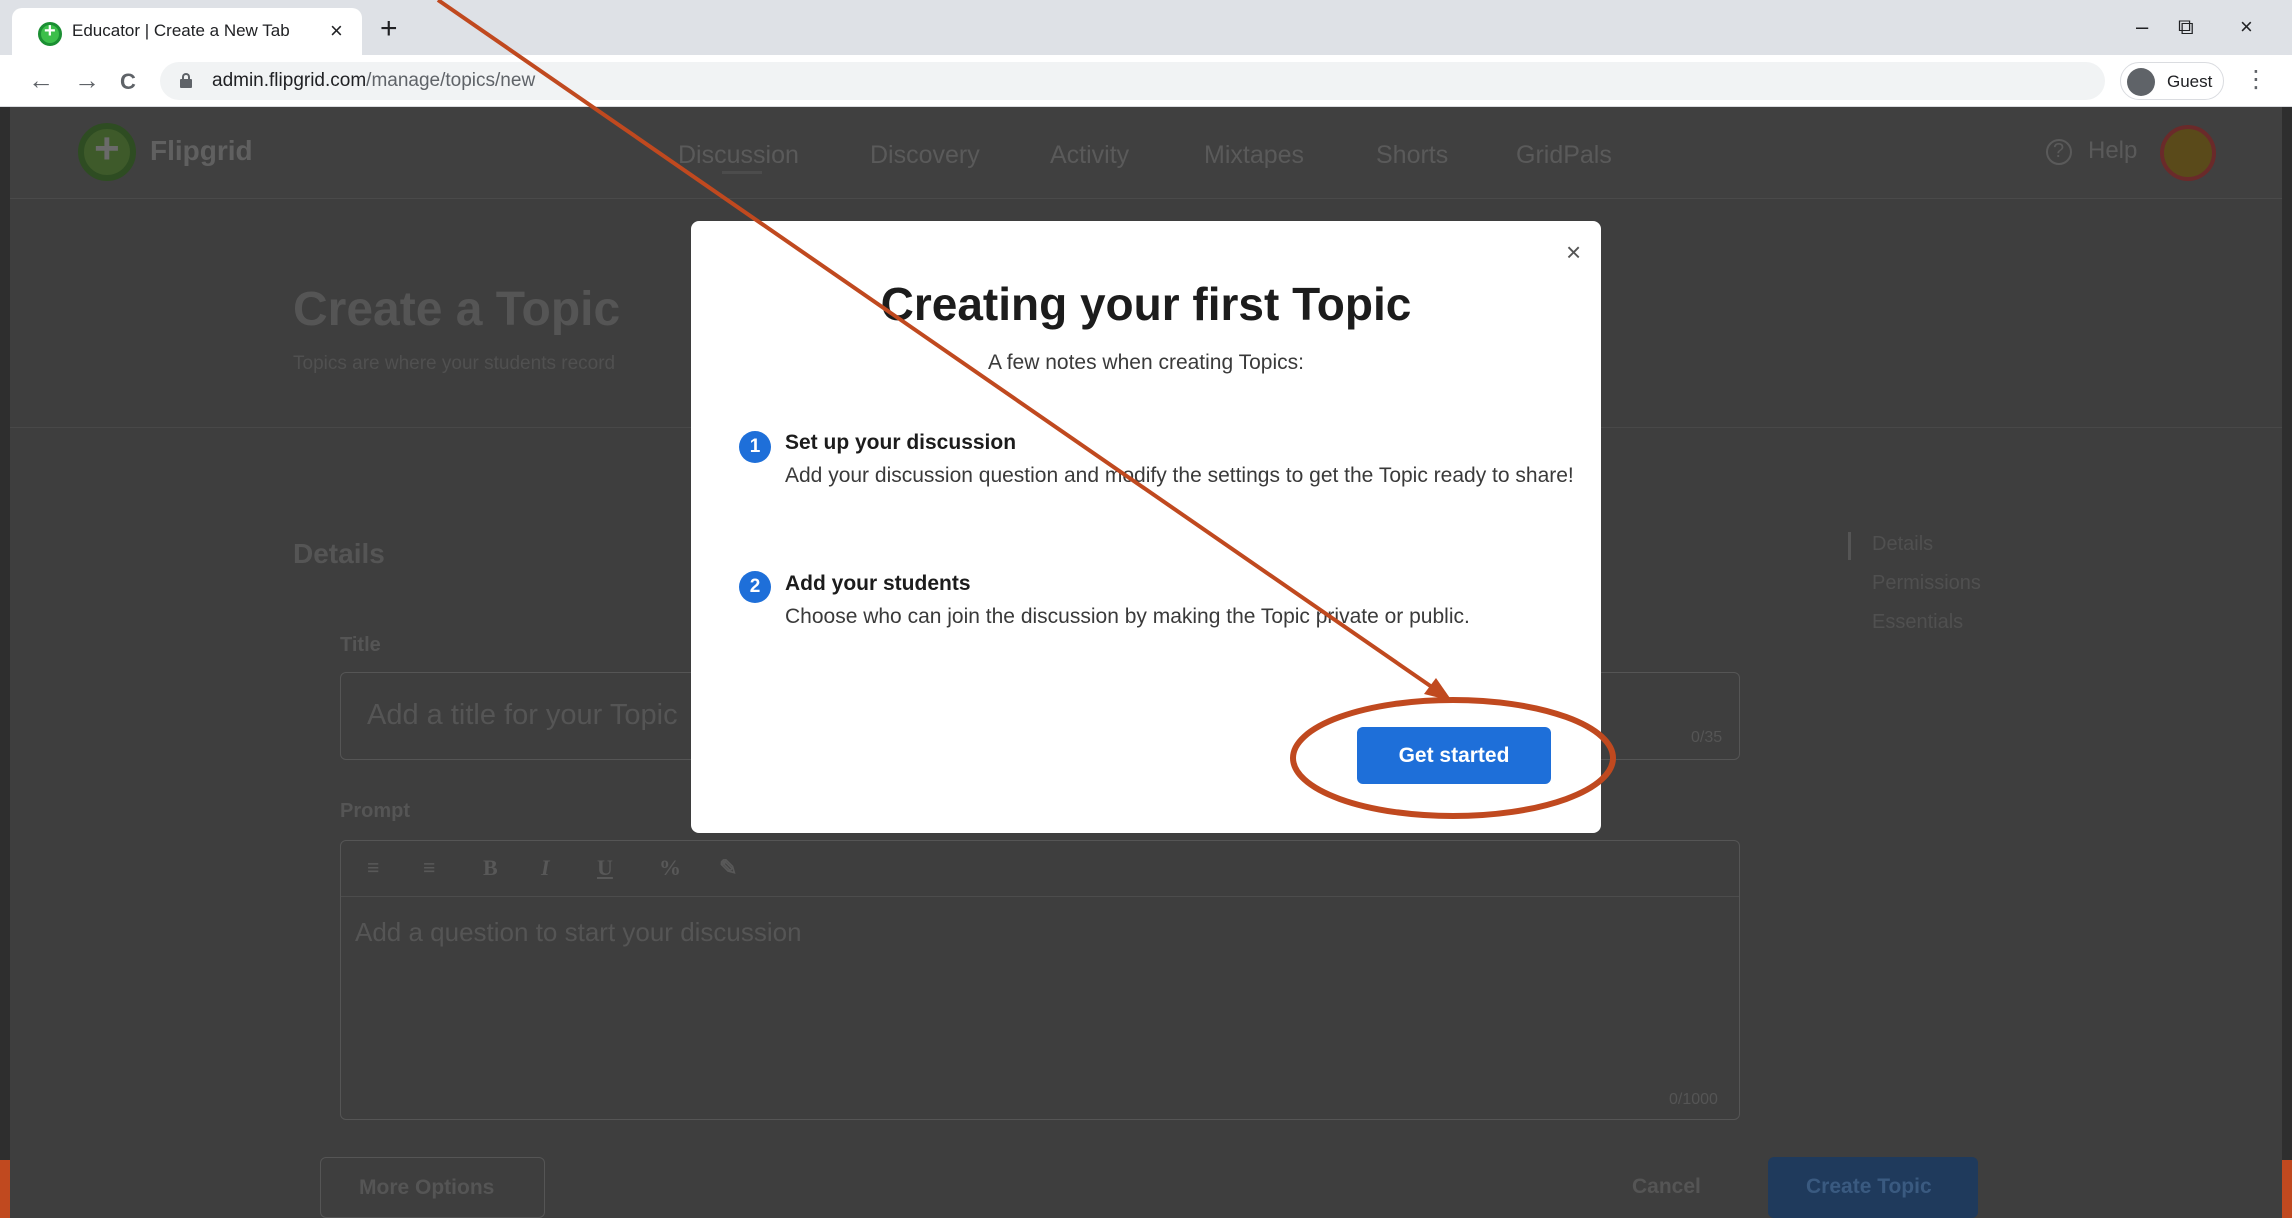 This screenshot has width=2292, height=1218. Describe the element at coordinates (605, 868) in the screenshot. I see `underline-icon: U` at that location.